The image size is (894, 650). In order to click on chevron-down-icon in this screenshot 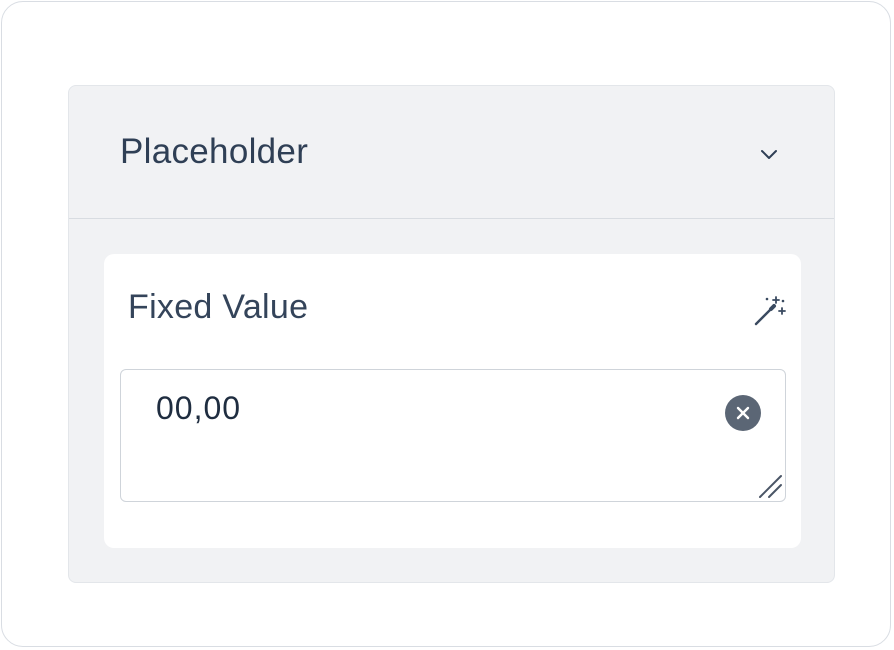, I will do `click(769, 154)`.